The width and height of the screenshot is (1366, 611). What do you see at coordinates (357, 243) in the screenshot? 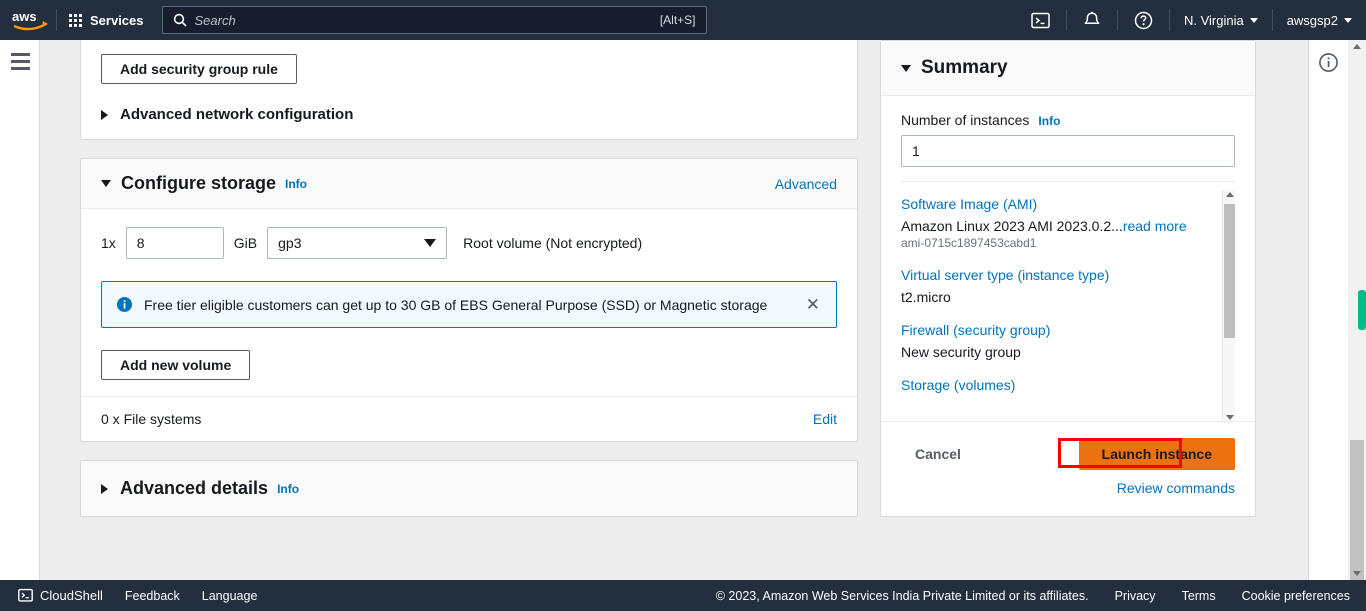
I see `volume-type-select: gp3` at bounding box center [357, 243].